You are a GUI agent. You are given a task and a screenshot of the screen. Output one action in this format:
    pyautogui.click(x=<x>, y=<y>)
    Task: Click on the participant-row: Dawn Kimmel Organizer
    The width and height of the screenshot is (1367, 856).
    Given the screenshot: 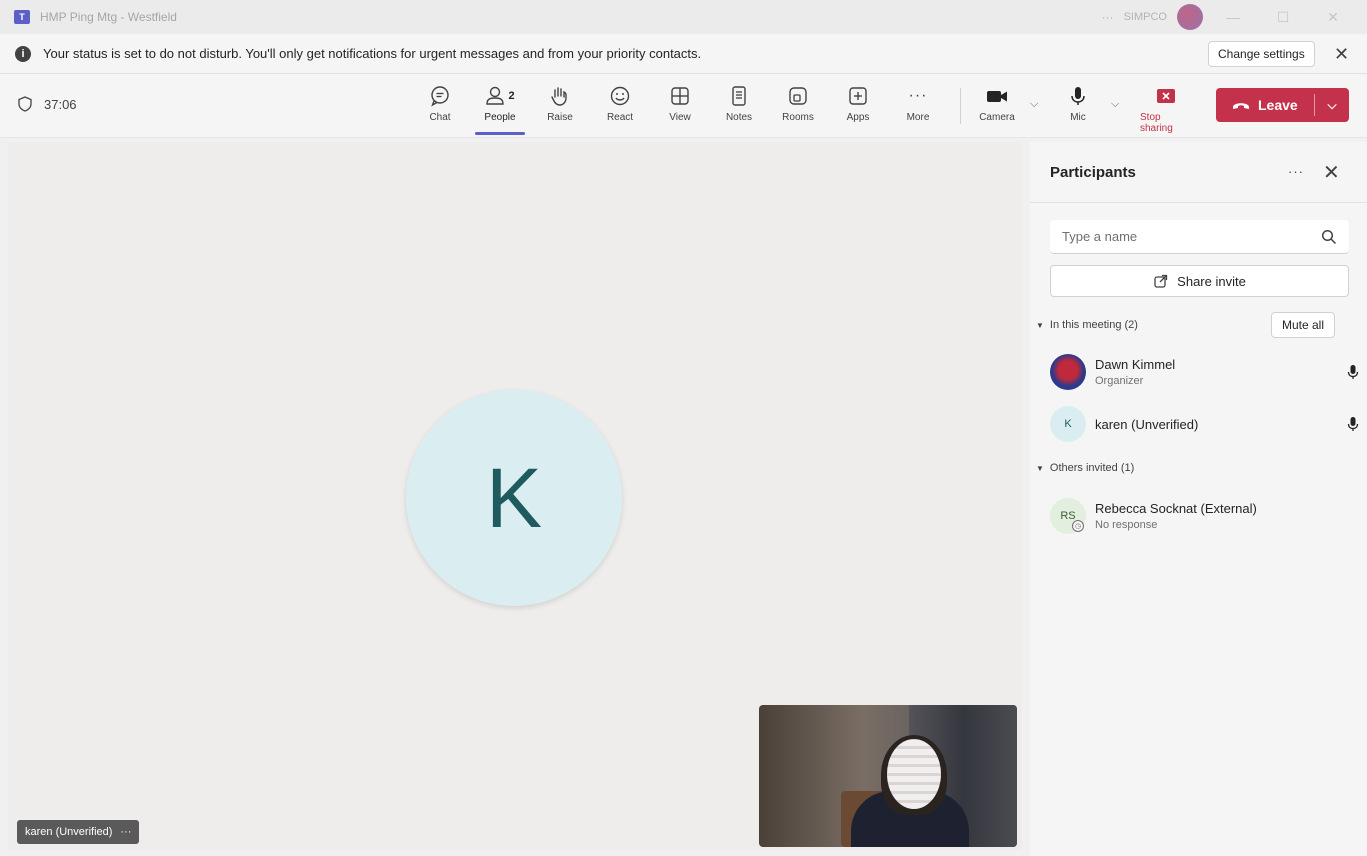 What is the action you would take?
    pyautogui.click(x=1205, y=372)
    